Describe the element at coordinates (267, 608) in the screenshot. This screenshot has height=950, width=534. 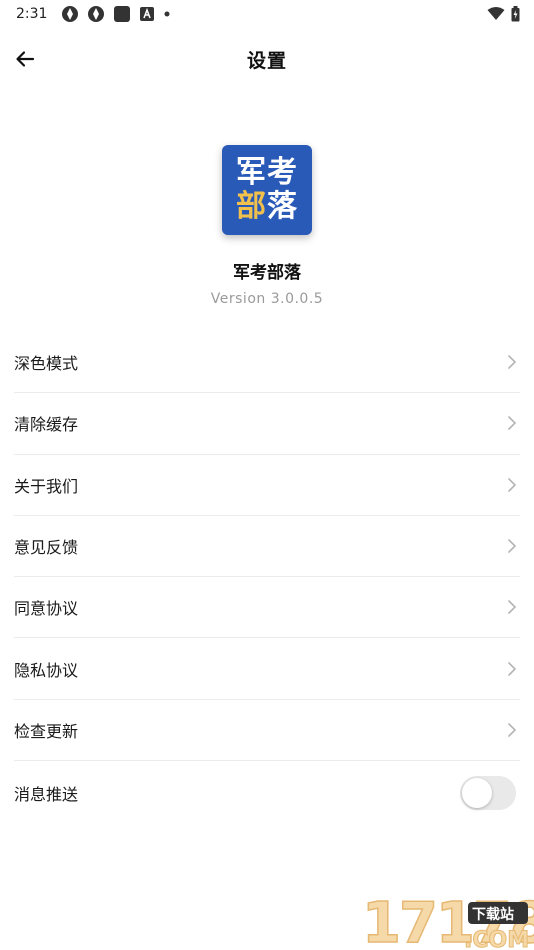
I see `setting-user-agreement: 同意协议` at that location.